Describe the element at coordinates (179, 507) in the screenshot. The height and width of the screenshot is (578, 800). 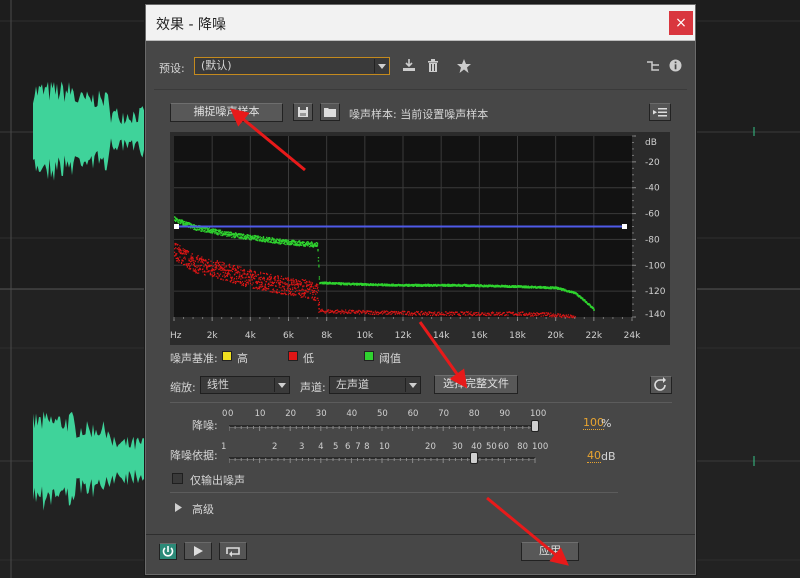
I see `expand-arrow-icon` at that location.